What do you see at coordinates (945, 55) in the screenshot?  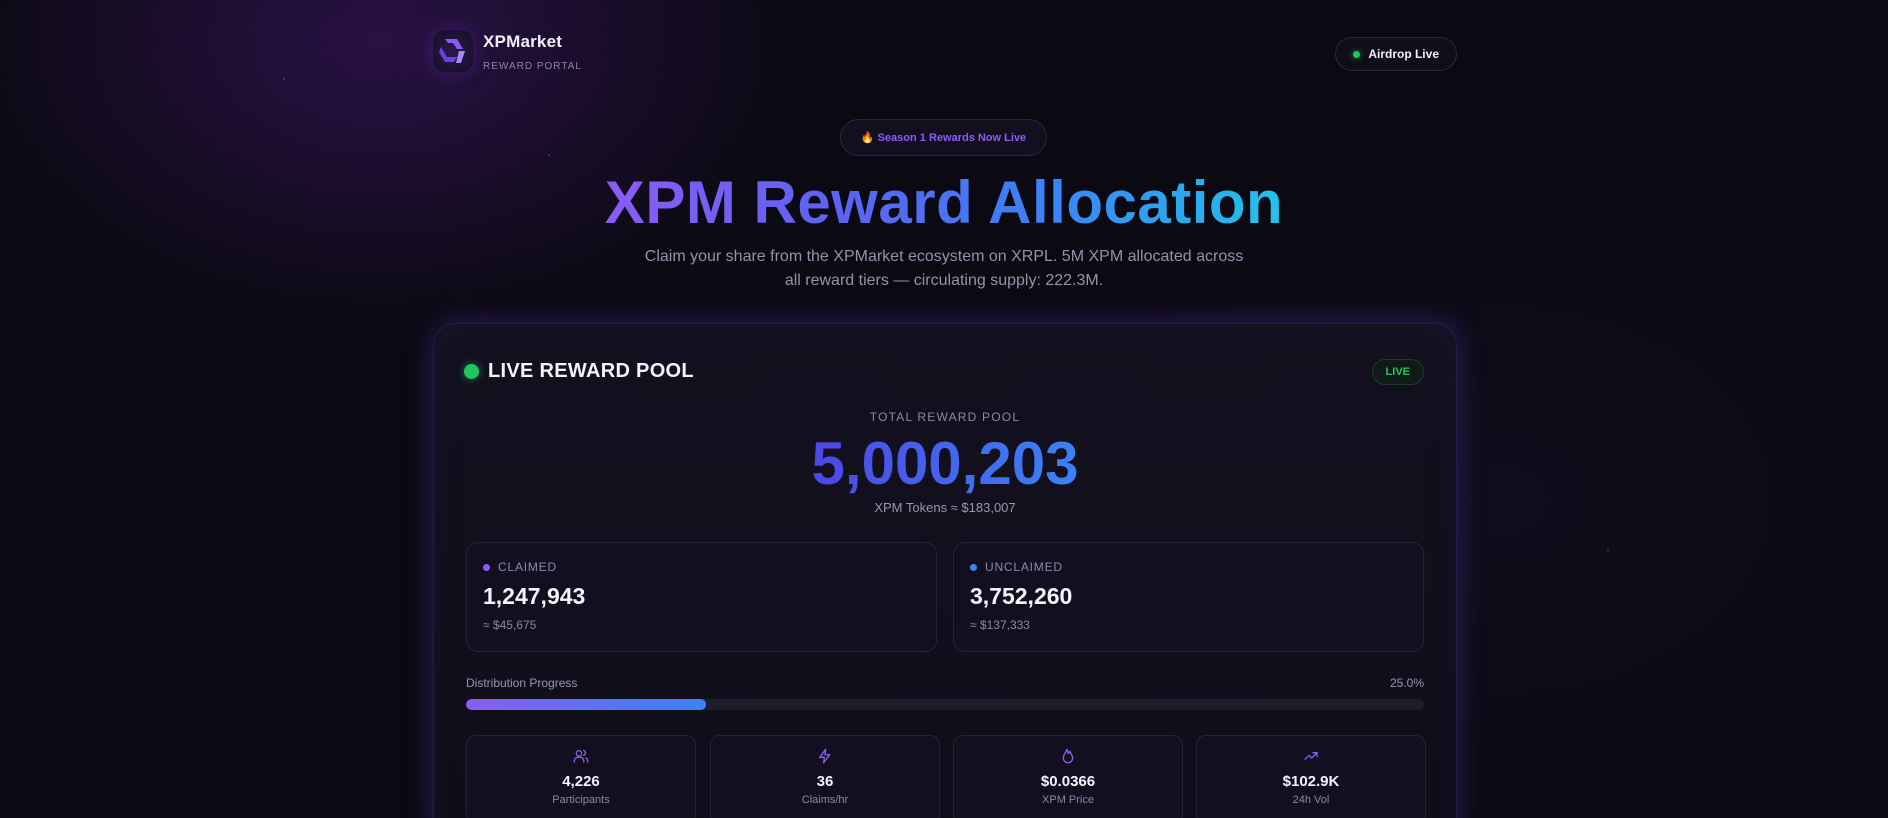 I see `top-header: XPMarket REWARD PORTAL Airdrop Live` at bounding box center [945, 55].